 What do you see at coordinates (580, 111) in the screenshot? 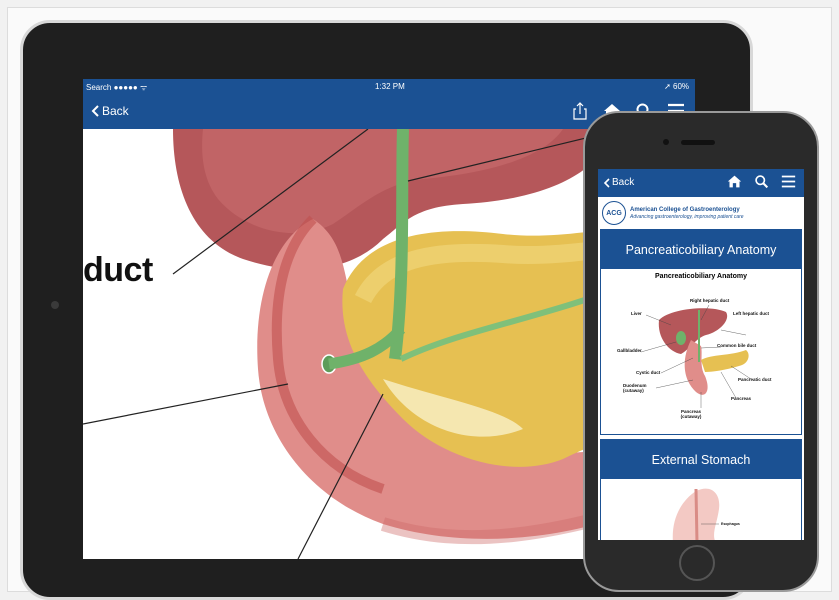
I see `share-icon` at bounding box center [580, 111].